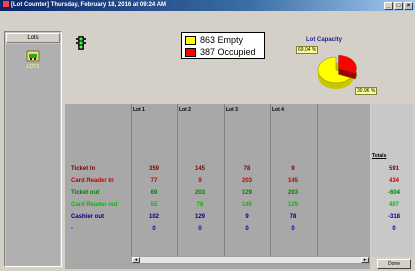 The height and width of the screenshot is (271, 415). What do you see at coordinates (379, 156) in the screenshot?
I see `totals-header: Totals` at bounding box center [379, 156].